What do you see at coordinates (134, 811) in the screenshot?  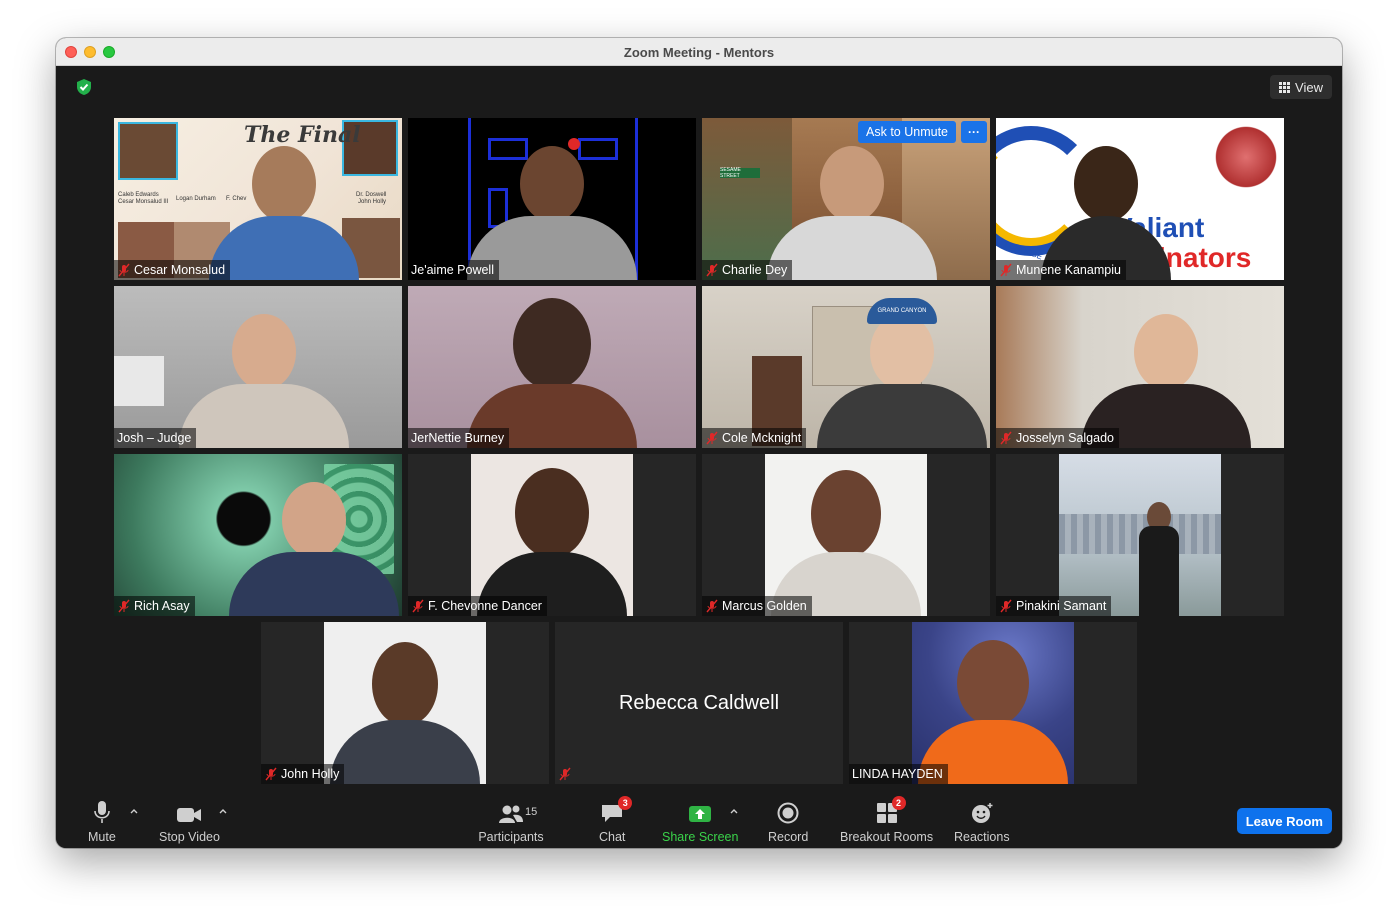 I see `audio-options-chevron-icon` at bounding box center [134, 811].